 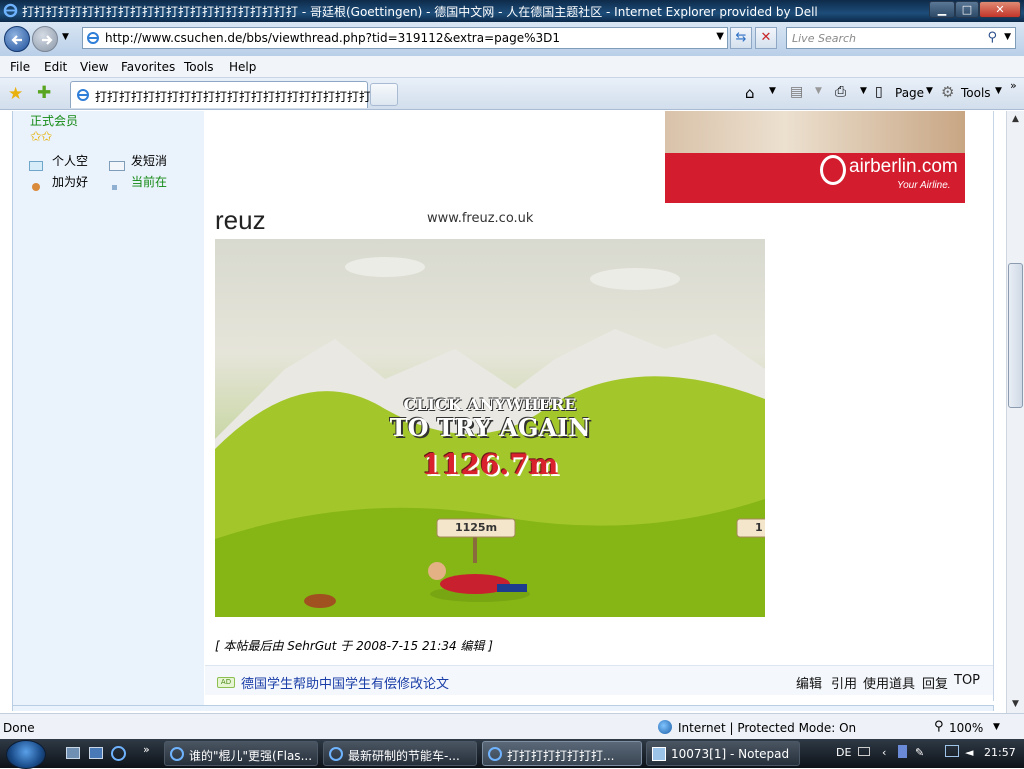 What do you see at coordinates (750, 93) in the screenshot?
I see `home-icon: ⌂` at bounding box center [750, 93].